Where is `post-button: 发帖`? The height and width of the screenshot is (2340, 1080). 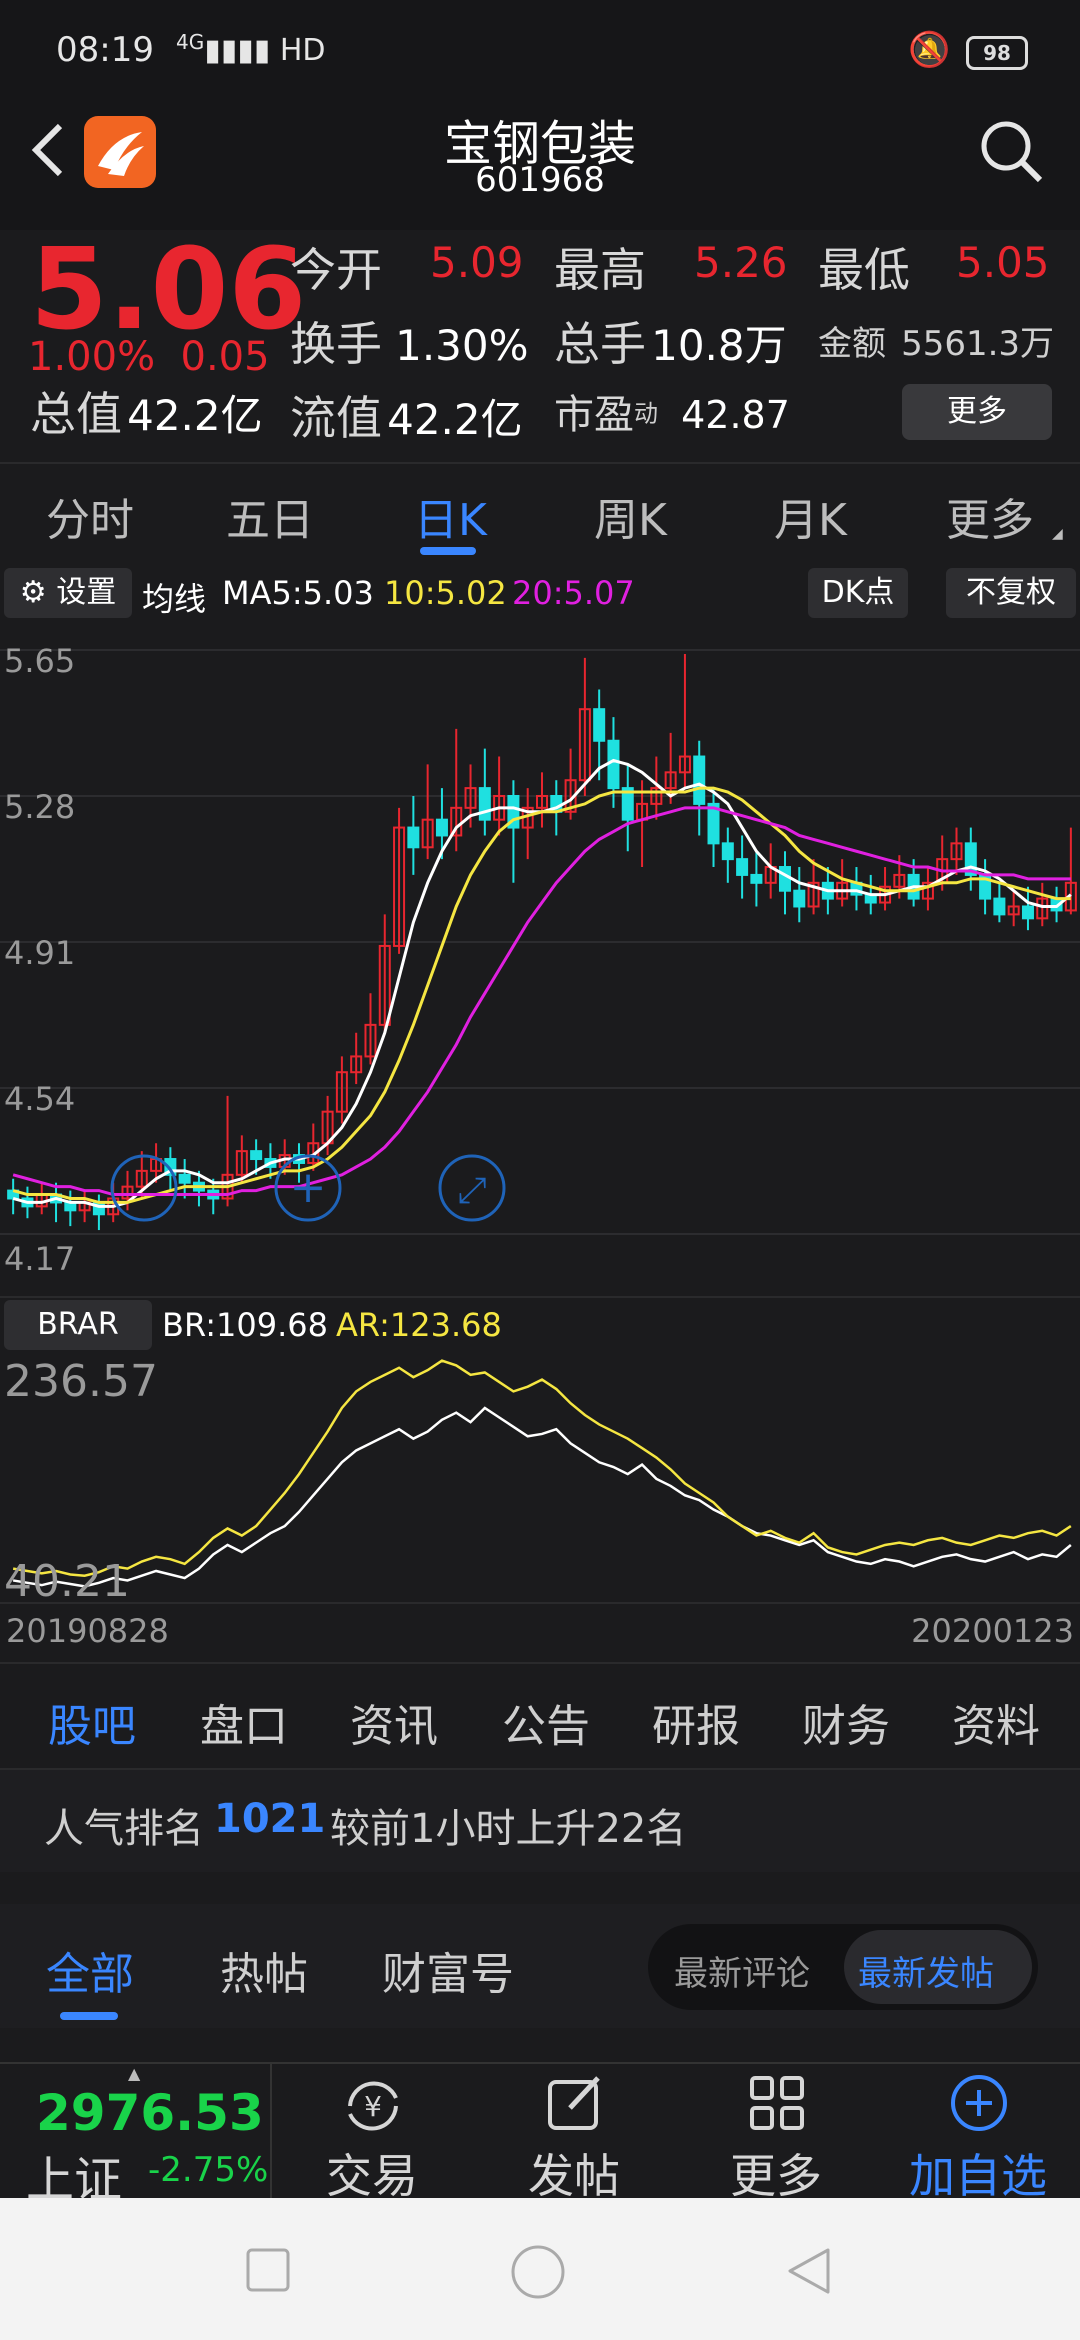 post-button: 发帖 is located at coordinates (574, 2133).